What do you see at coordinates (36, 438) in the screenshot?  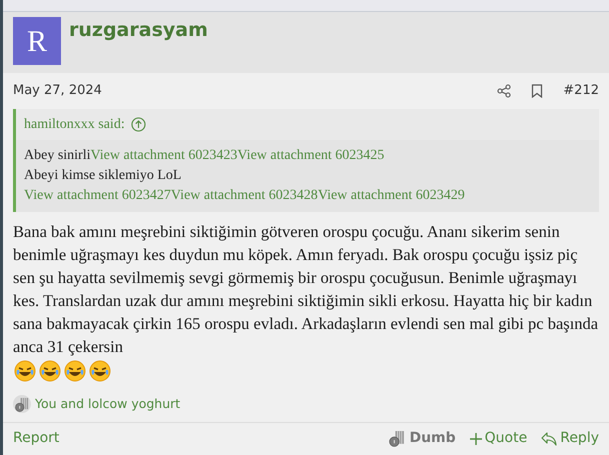 I see `report-link: Report` at bounding box center [36, 438].